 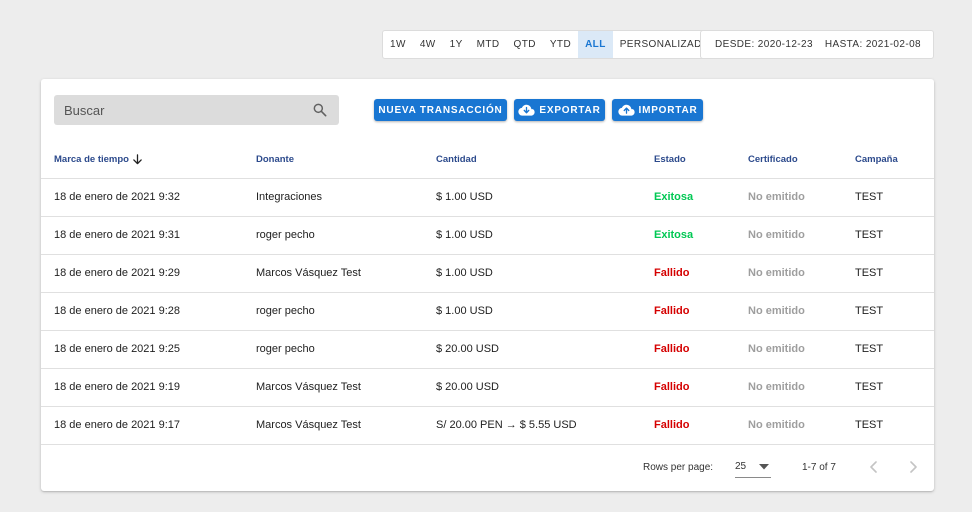 I want to click on chevron-right-icon, so click(x=913, y=467).